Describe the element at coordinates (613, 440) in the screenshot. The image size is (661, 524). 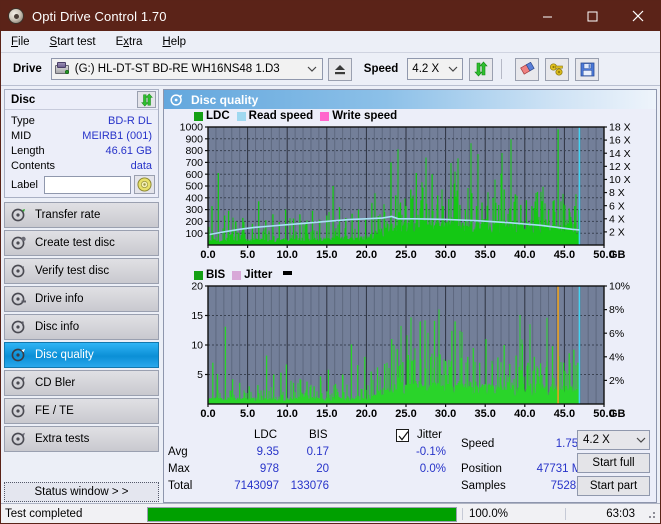
I see `test-speed-select: 4.2 X` at that location.